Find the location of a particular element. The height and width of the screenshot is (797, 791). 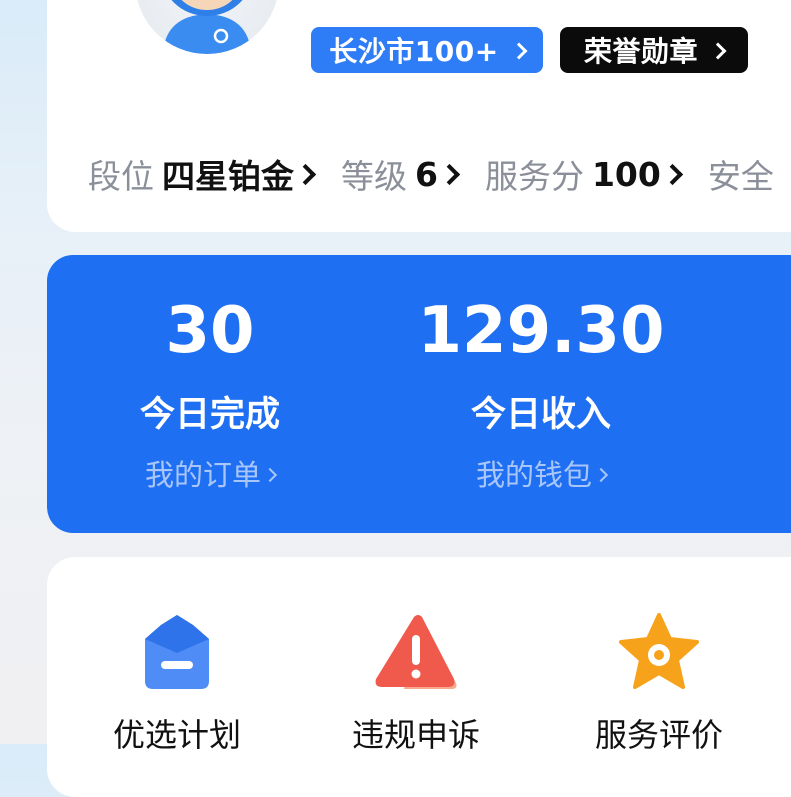

my-orders-link: 我的订单 is located at coordinates (210, 475).